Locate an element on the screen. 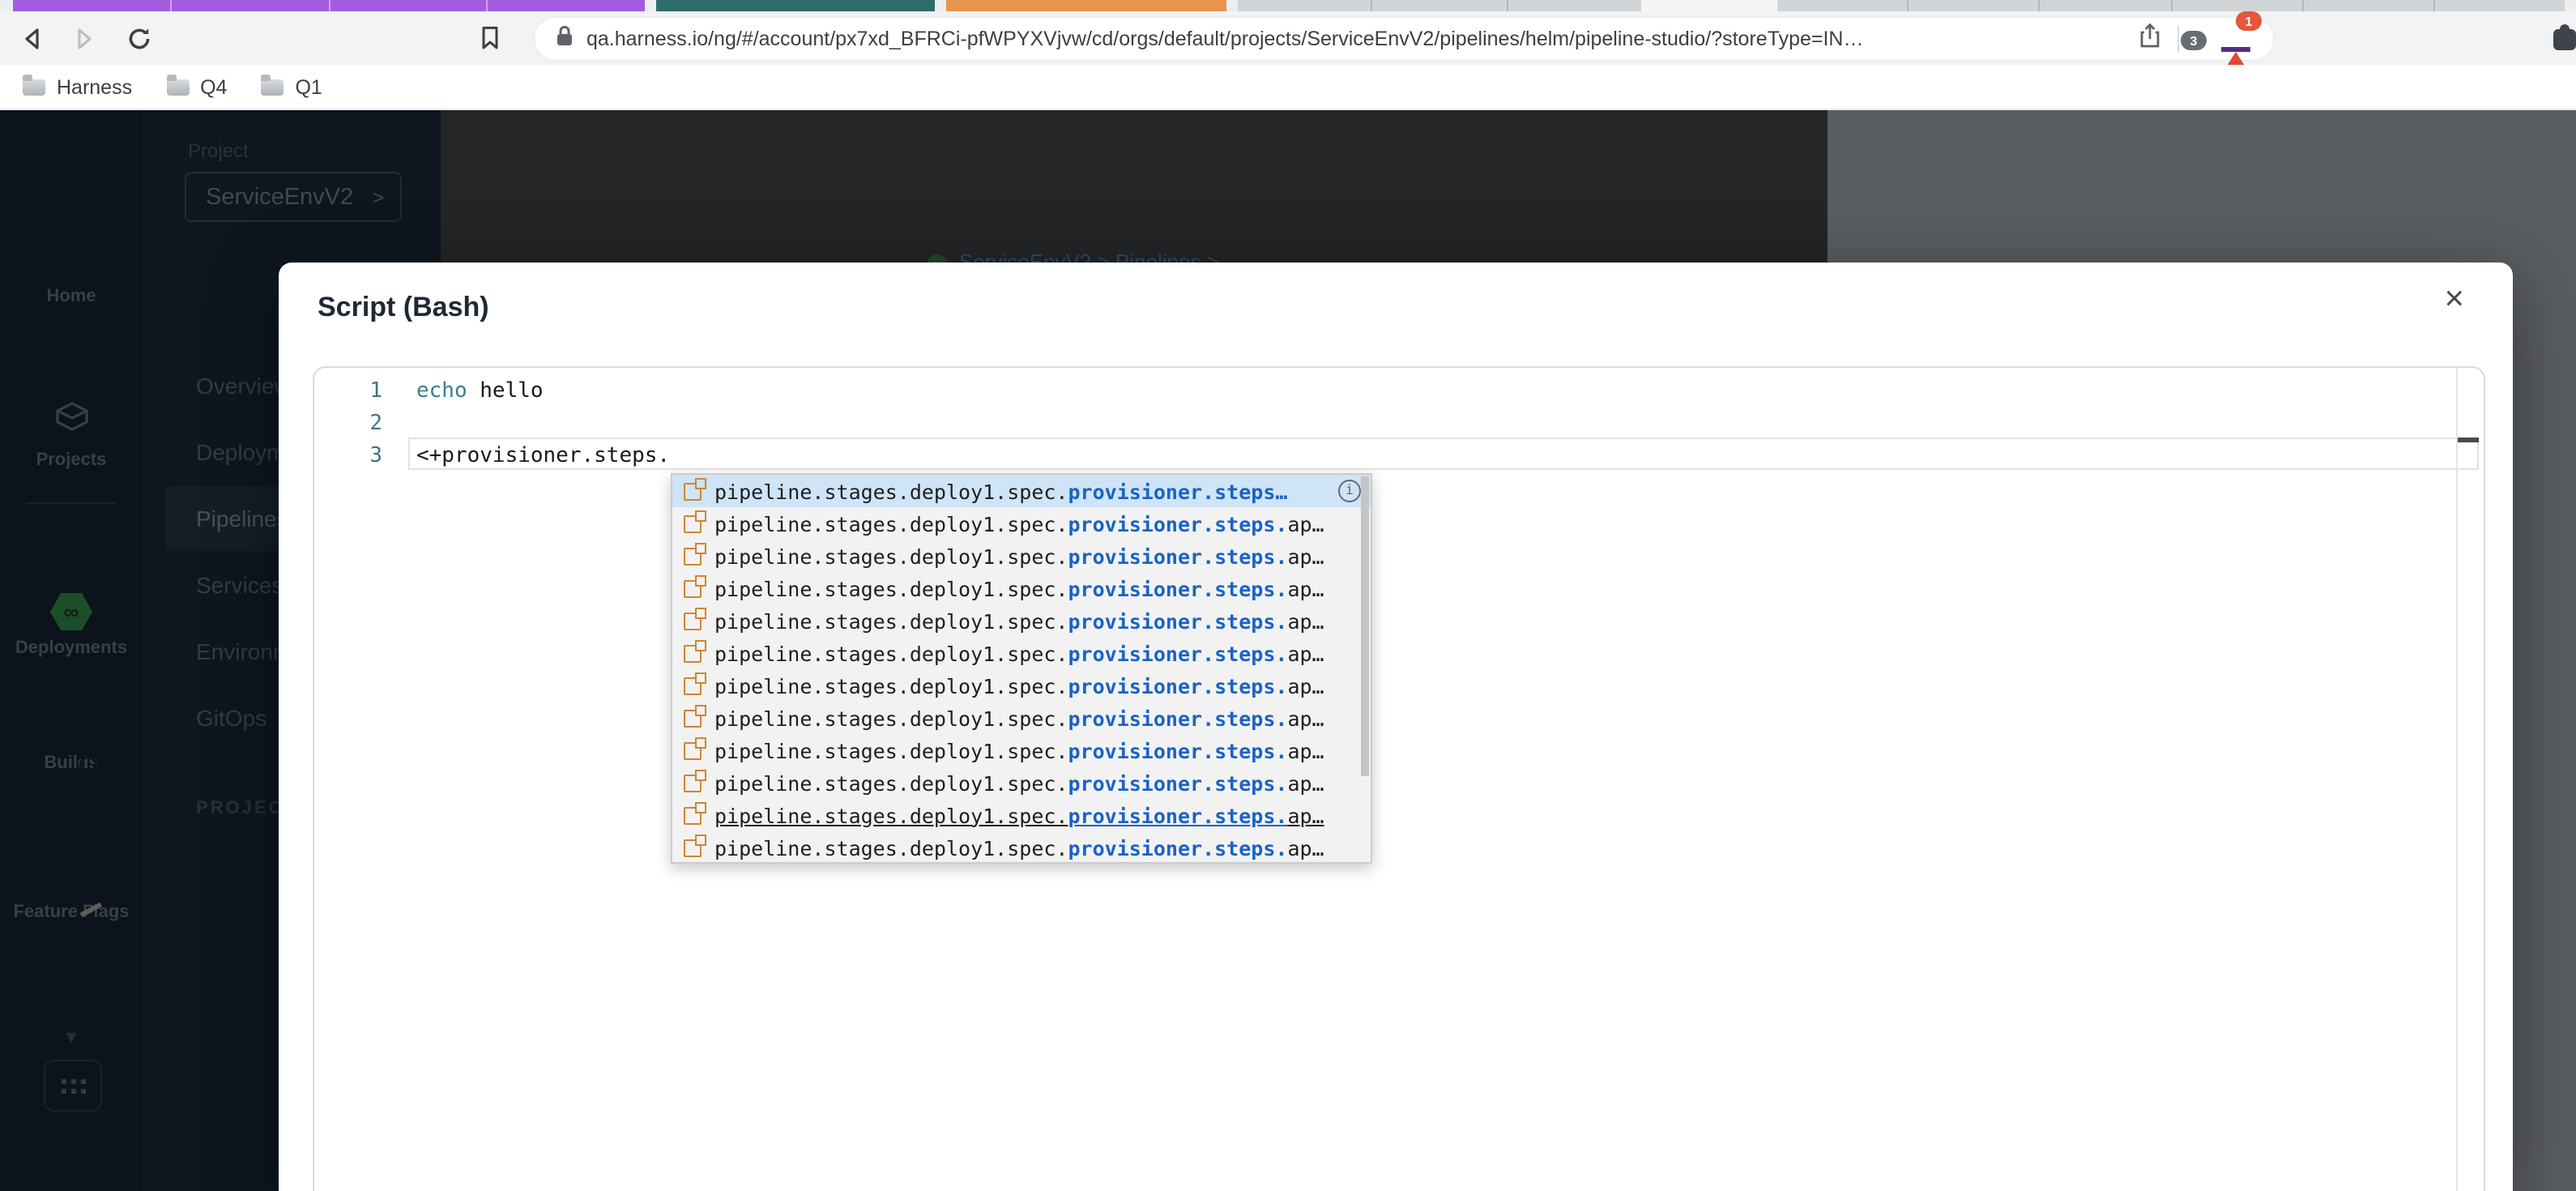 The image size is (2576, 1191). browser-tab-strip is located at coordinates (1288, 5).